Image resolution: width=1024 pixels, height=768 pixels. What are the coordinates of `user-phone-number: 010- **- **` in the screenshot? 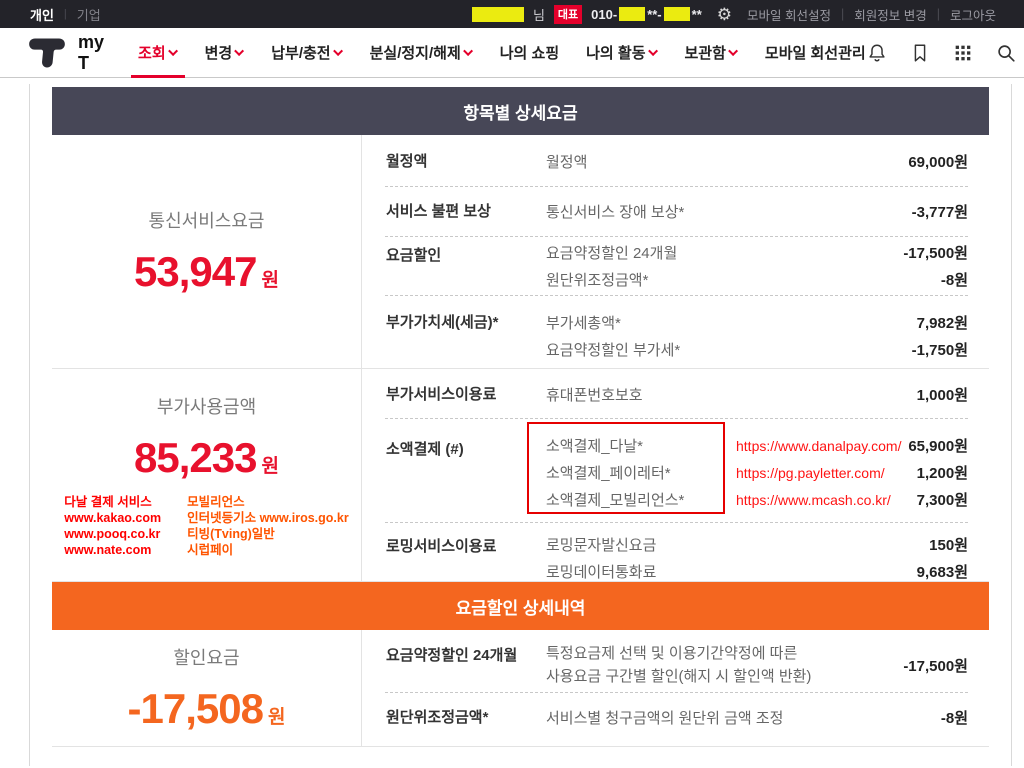 It's located at (646, 14).